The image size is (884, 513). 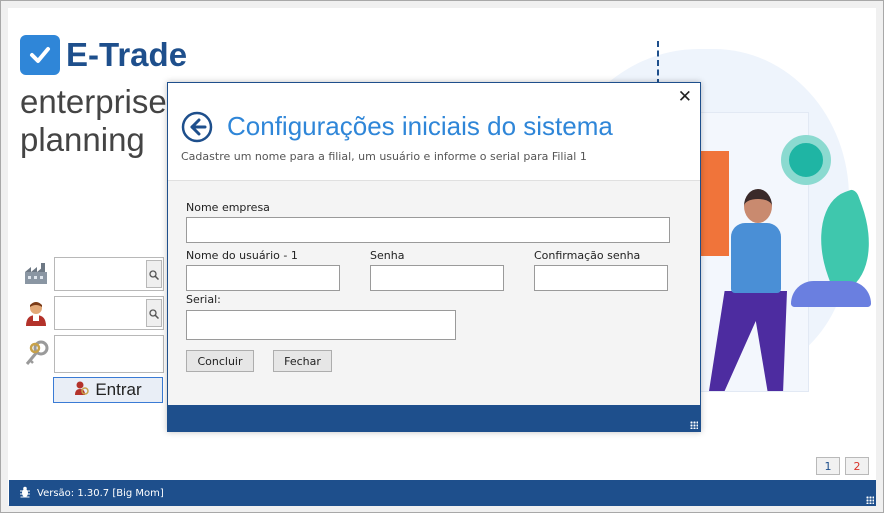 What do you see at coordinates (82, 139) in the screenshot?
I see `tagline-line2: planning` at bounding box center [82, 139].